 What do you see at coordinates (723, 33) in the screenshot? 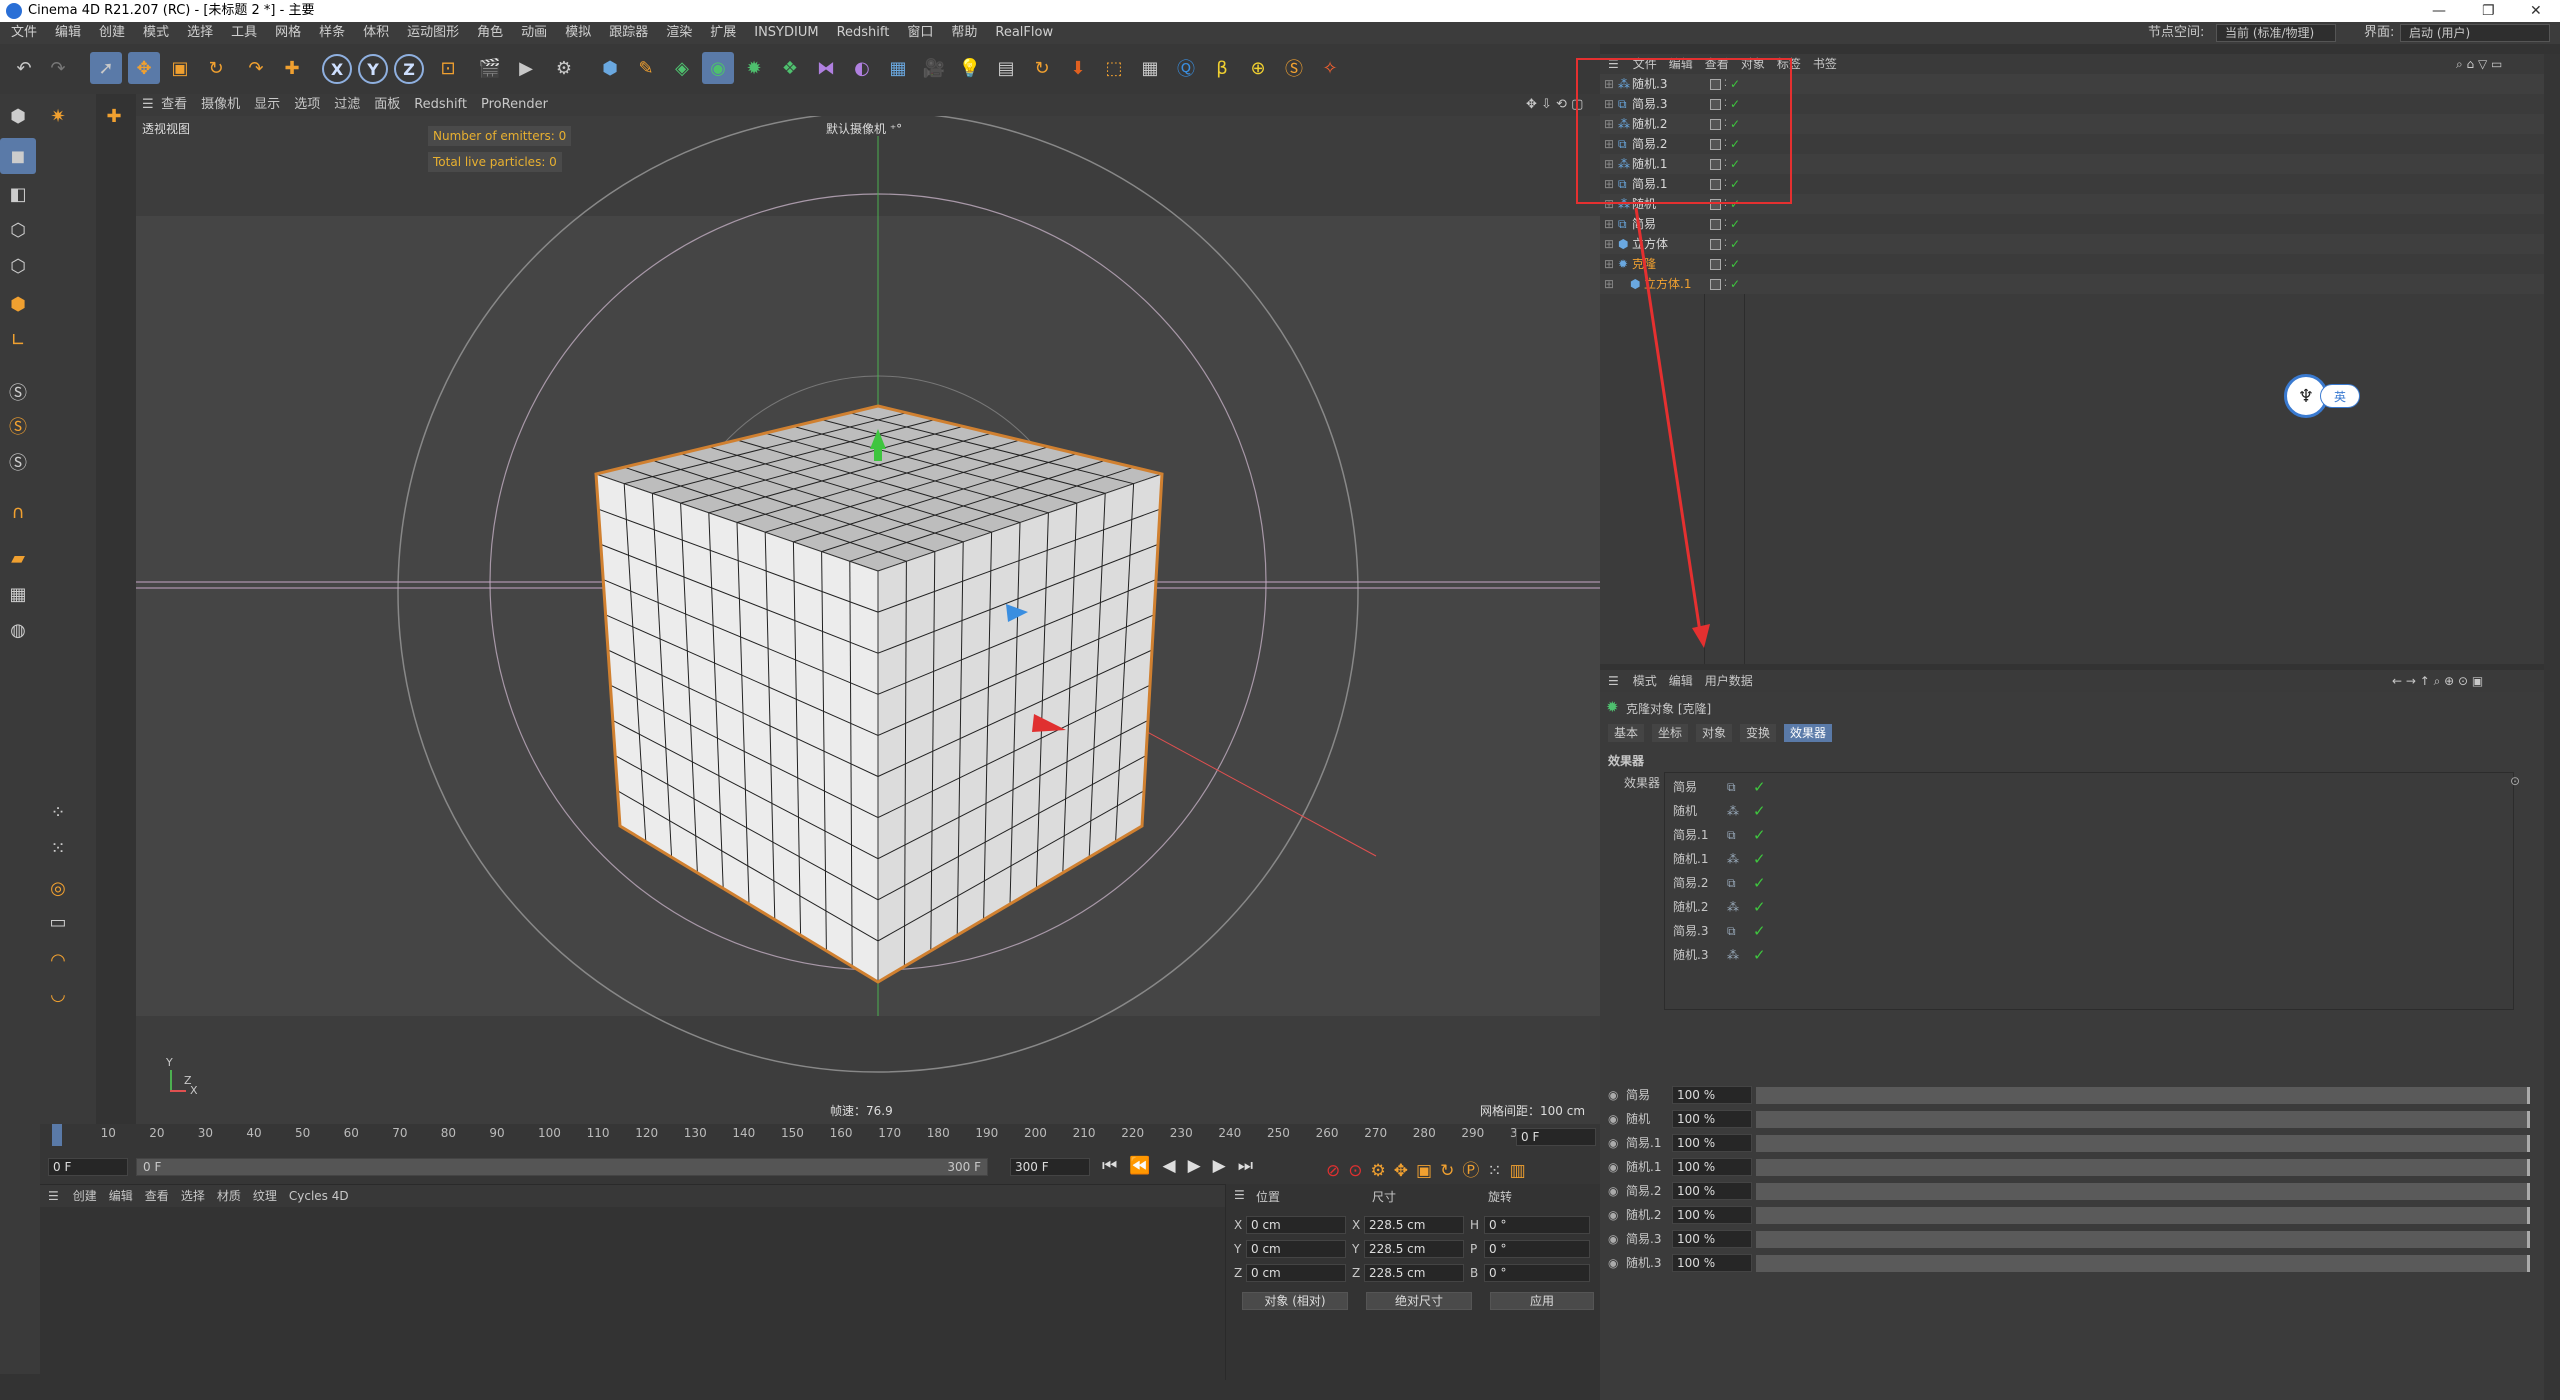
I see `menu-extensions: 扩展` at bounding box center [723, 33].